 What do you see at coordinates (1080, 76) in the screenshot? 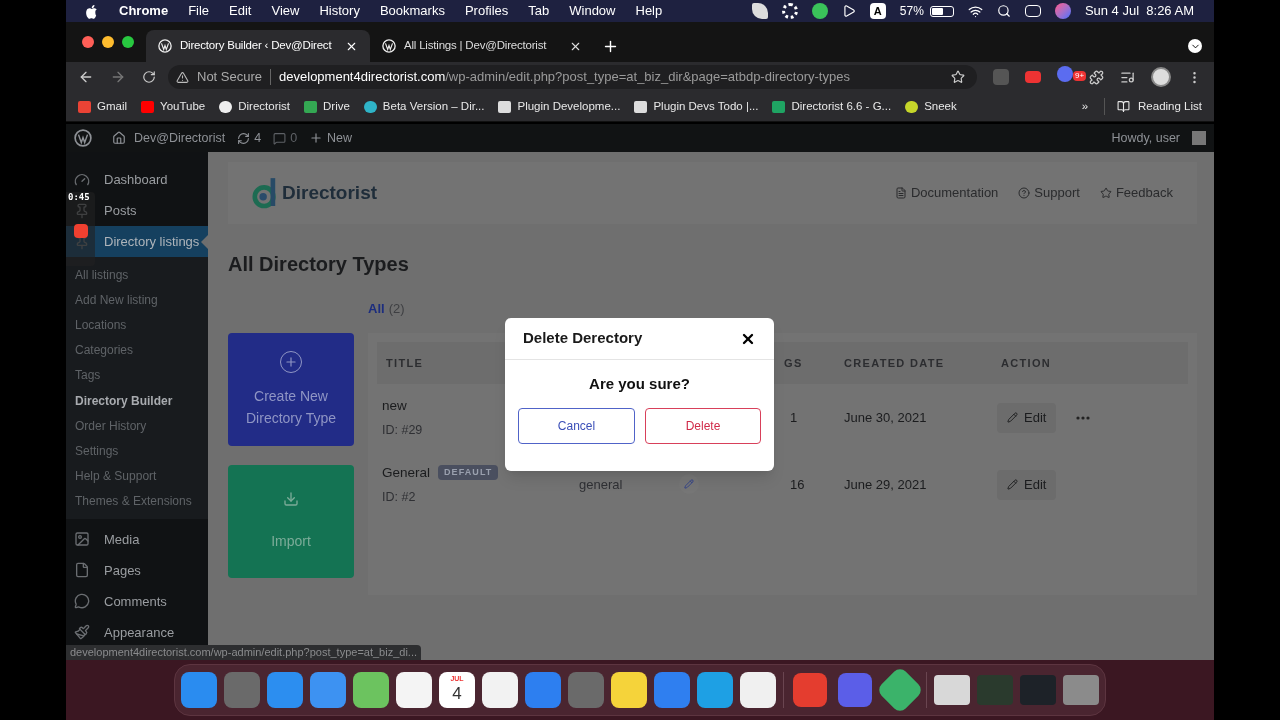
I see `notification-badge: 9+` at bounding box center [1080, 76].